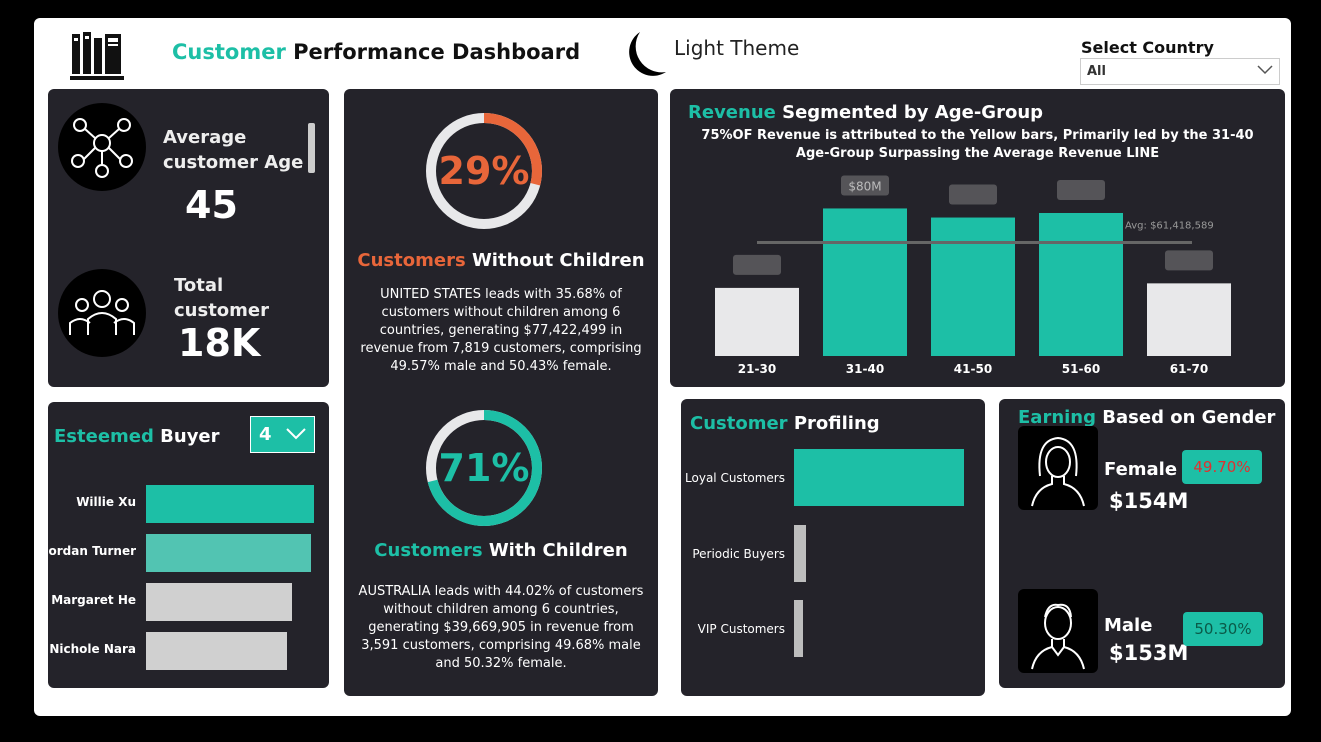  What do you see at coordinates (785, 423) in the screenshot?
I see `profiling-title: Customer Profiling` at bounding box center [785, 423].